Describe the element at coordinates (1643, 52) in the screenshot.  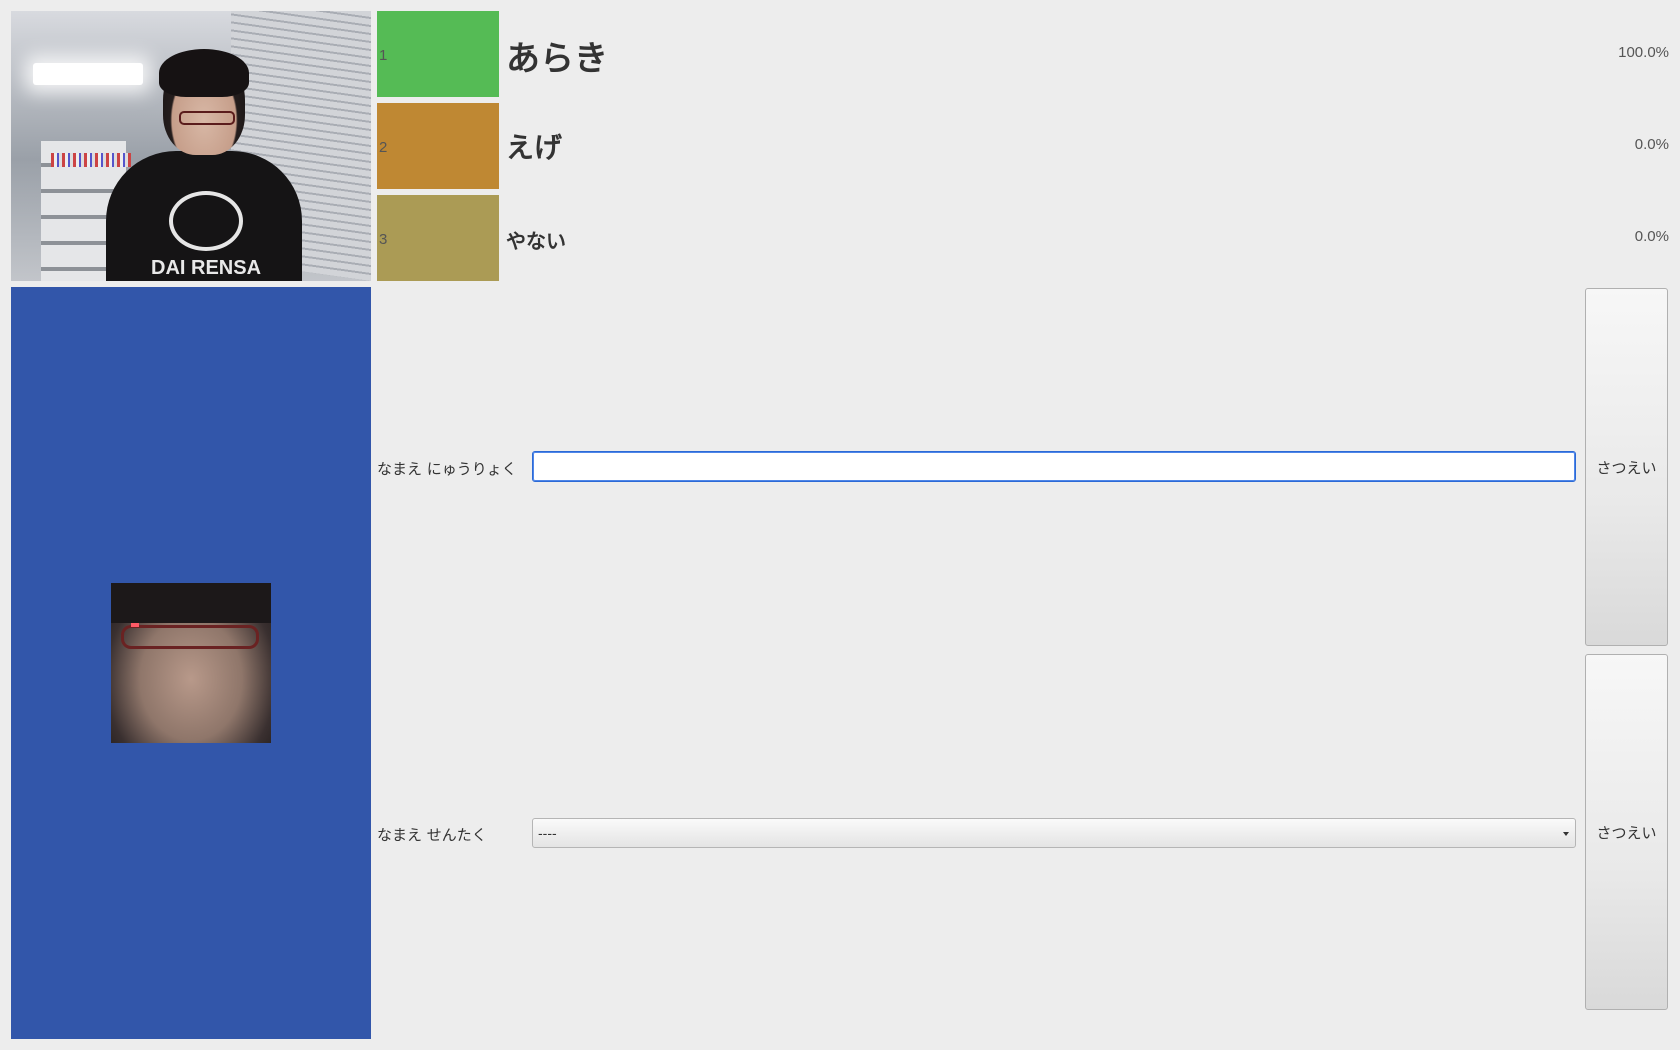
I see `rank-percent: 100.0%` at that location.